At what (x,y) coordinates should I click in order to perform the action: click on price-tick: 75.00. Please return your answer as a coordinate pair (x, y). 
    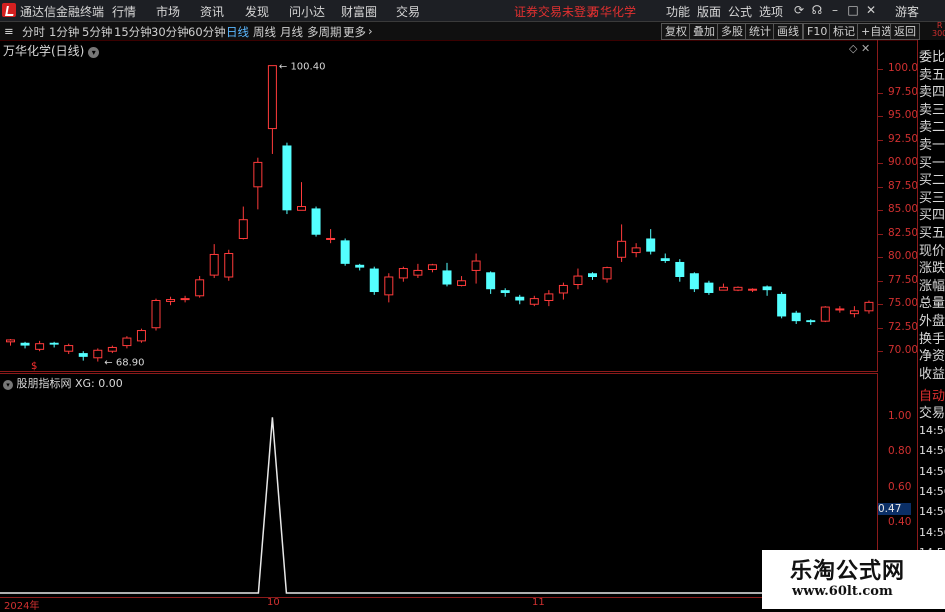
    Looking at the image, I should click on (903, 303).